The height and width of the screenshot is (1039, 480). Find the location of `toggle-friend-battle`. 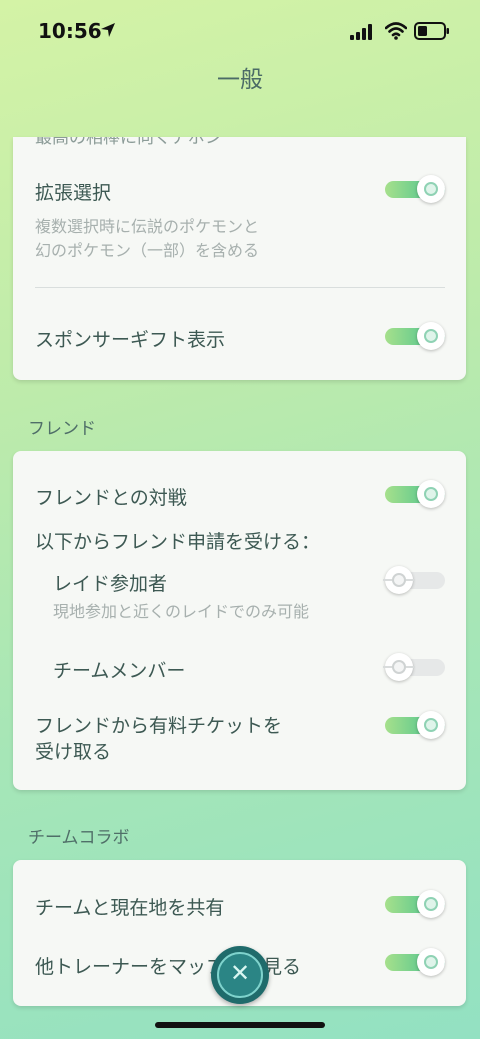

toggle-friend-battle is located at coordinates (415, 494).